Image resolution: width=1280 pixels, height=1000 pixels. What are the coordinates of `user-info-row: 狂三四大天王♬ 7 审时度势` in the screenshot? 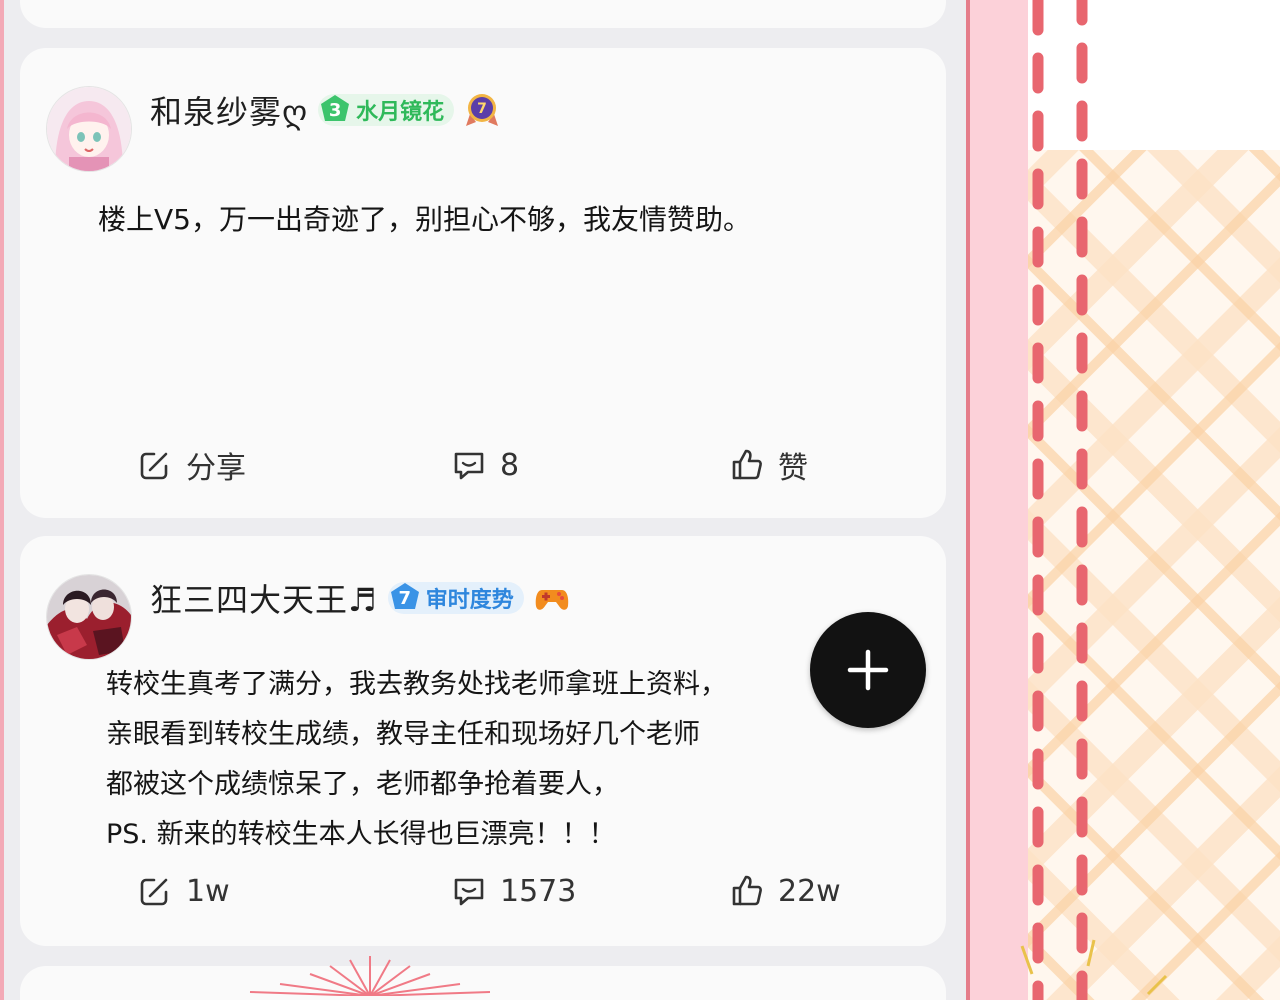 It's located at (360, 598).